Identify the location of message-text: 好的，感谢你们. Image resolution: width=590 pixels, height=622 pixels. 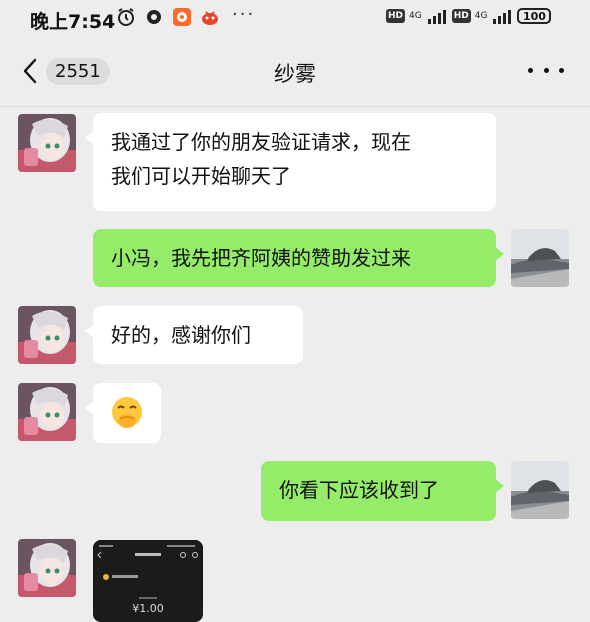
(181, 335).